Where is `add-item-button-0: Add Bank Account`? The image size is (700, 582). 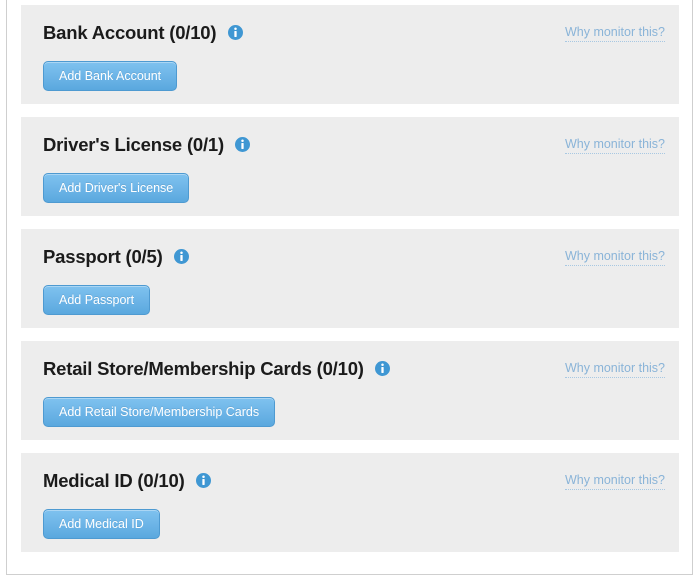
add-item-button-0: Add Bank Account is located at coordinates (110, 76).